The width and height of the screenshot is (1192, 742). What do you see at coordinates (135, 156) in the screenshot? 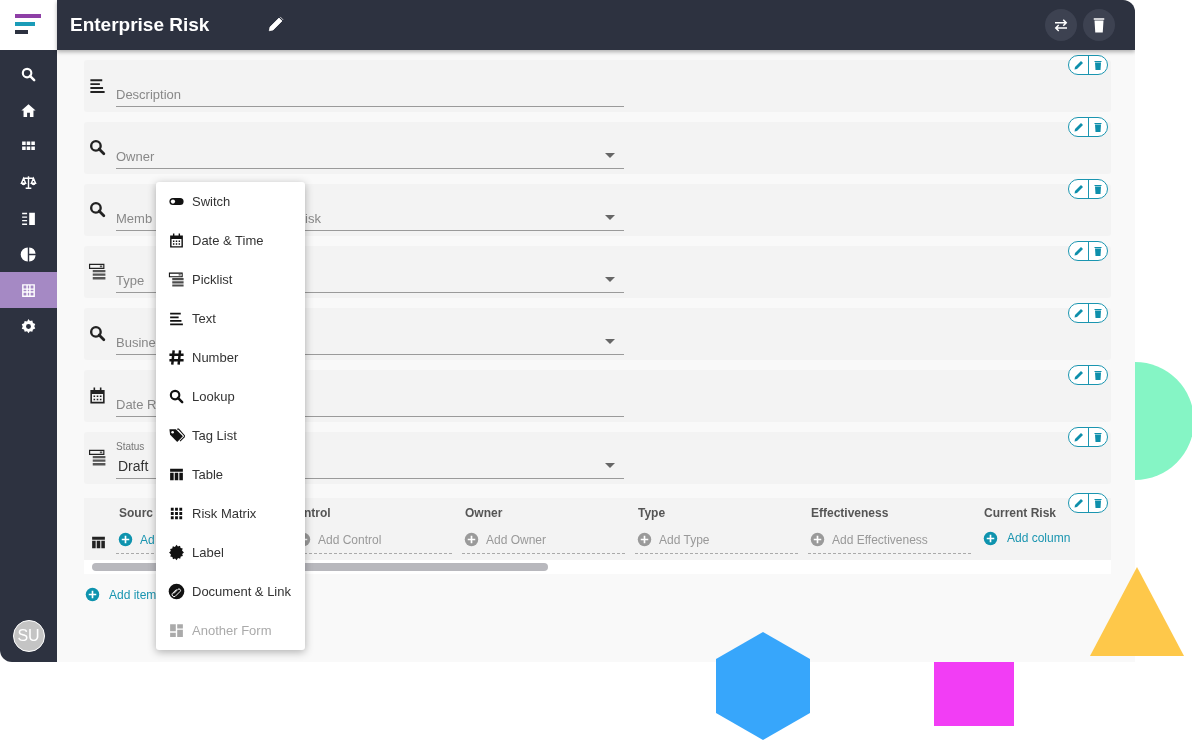
I see `field-placeholder: Owner` at bounding box center [135, 156].